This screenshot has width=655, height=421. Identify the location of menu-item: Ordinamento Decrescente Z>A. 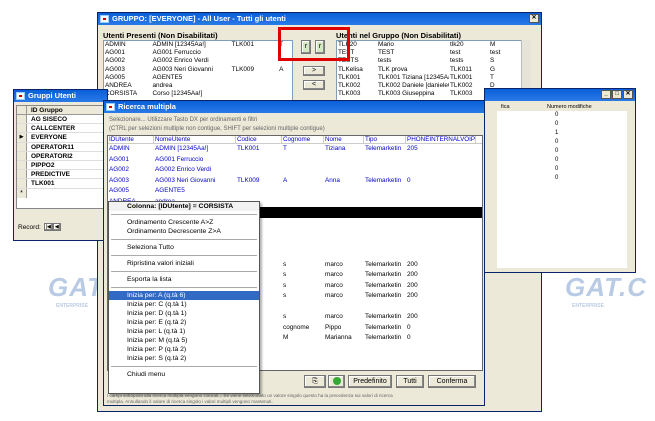
(184, 231).